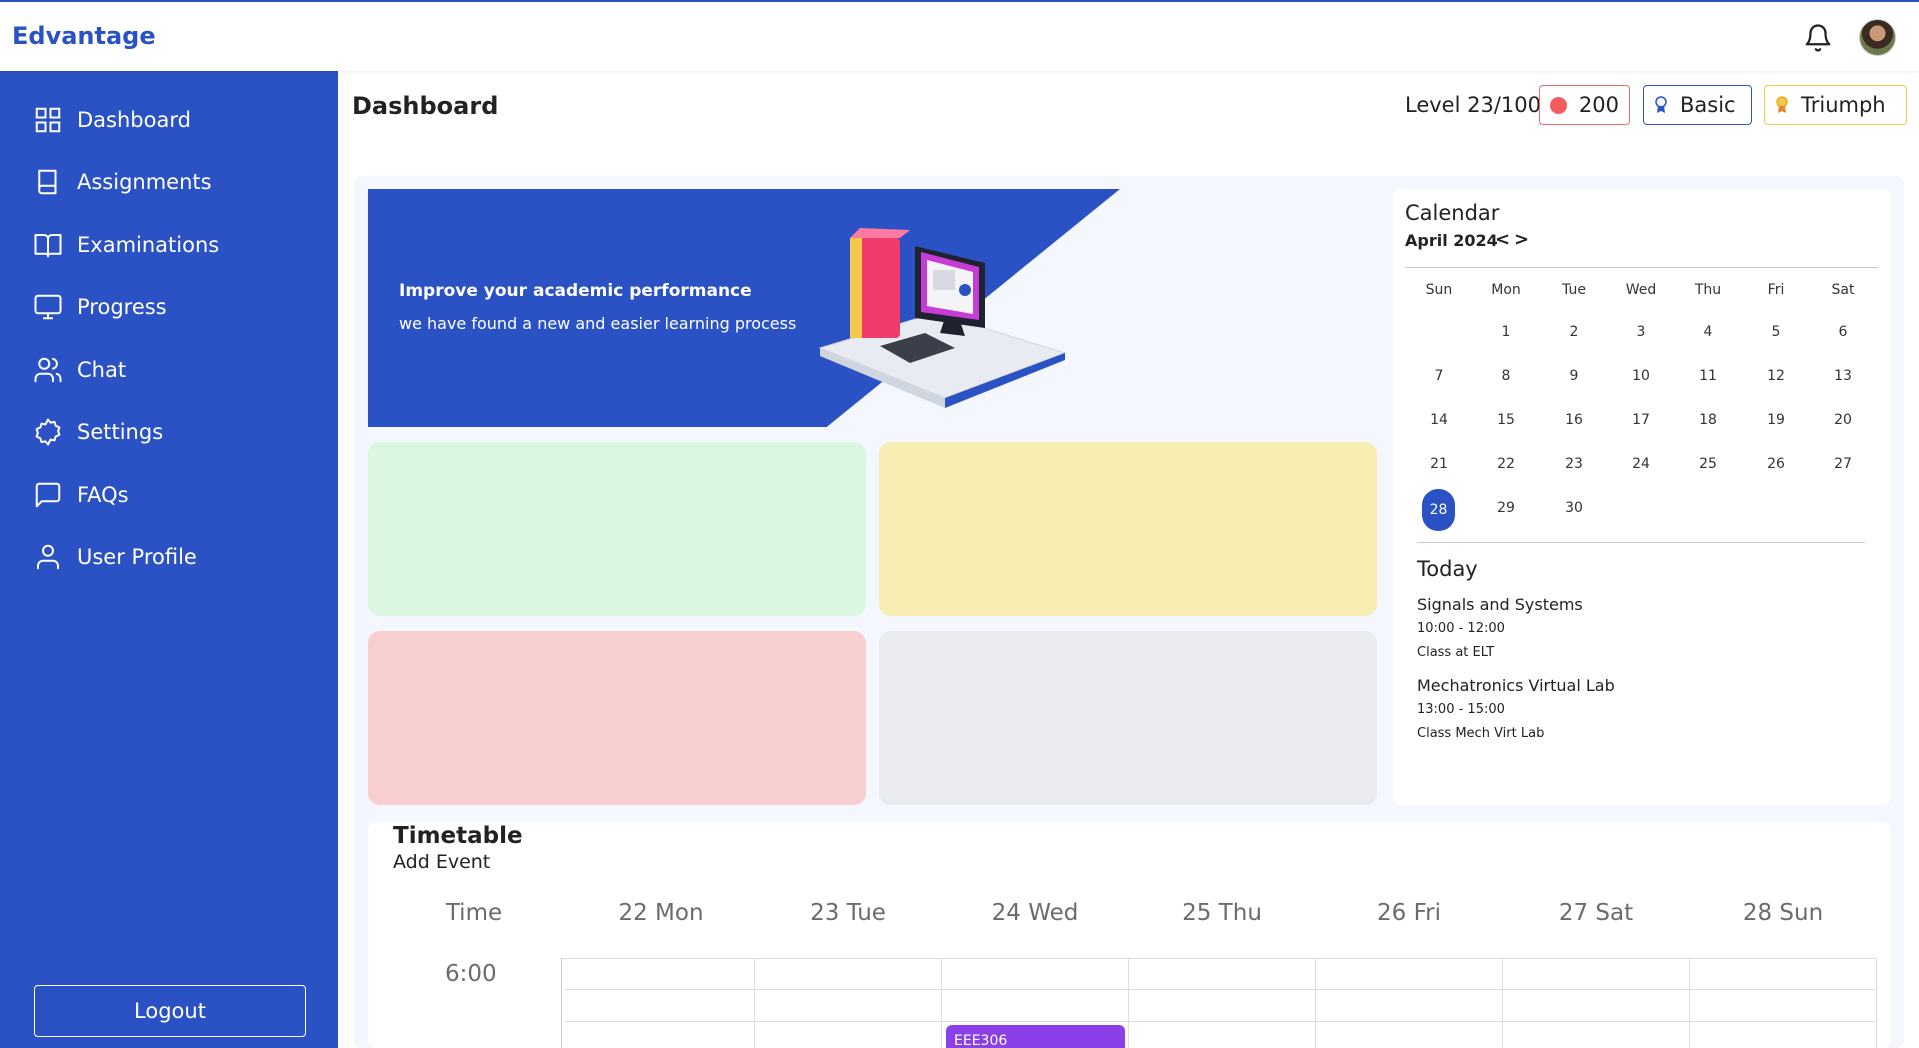 This screenshot has width=1919, height=1048. I want to click on sidebar-item-label: Progress, so click(122, 307).